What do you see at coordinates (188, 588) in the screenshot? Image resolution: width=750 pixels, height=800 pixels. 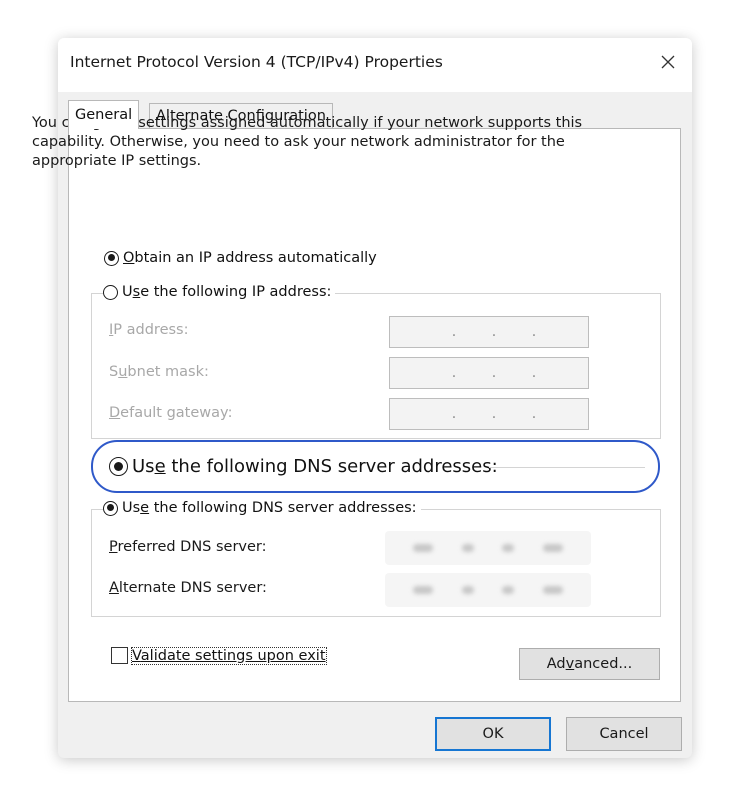 I see `alternate-dns-label: Alternate DNS server:` at bounding box center [188, 588].